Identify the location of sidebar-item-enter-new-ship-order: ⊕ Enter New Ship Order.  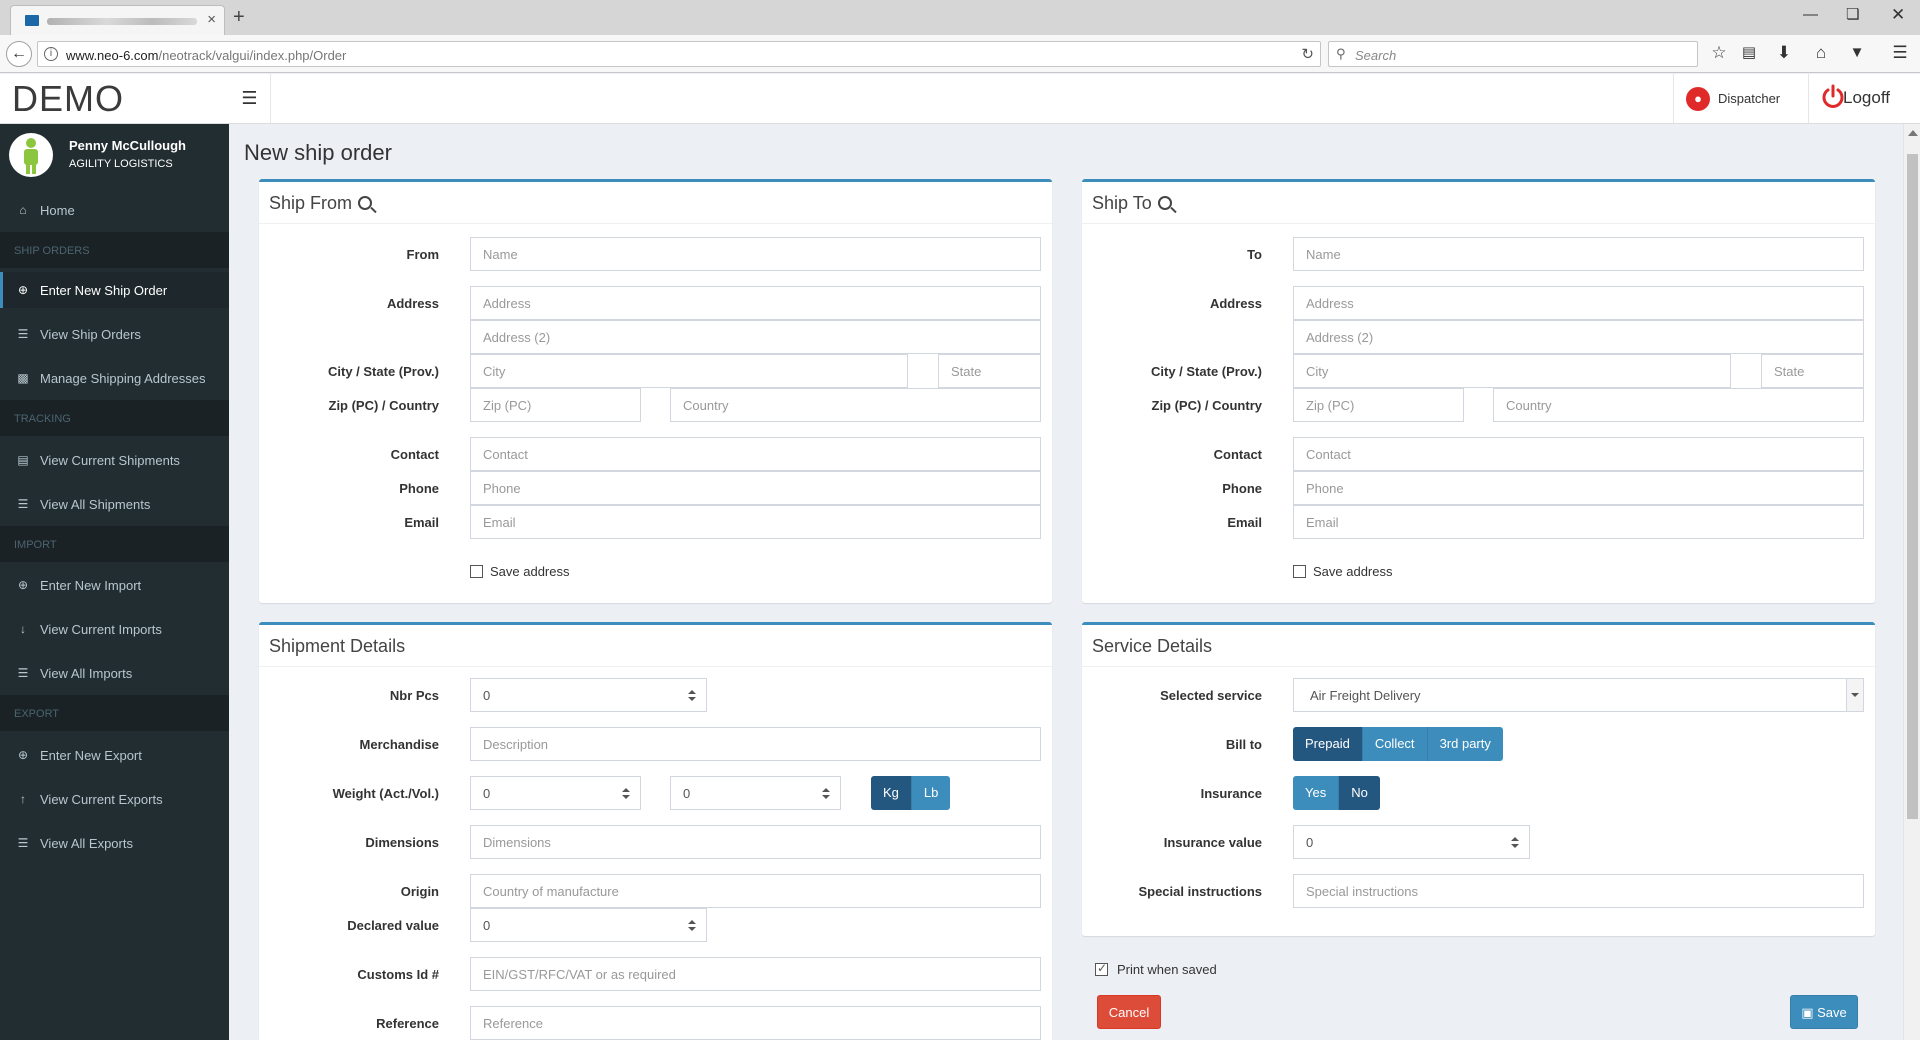
(114, 290).